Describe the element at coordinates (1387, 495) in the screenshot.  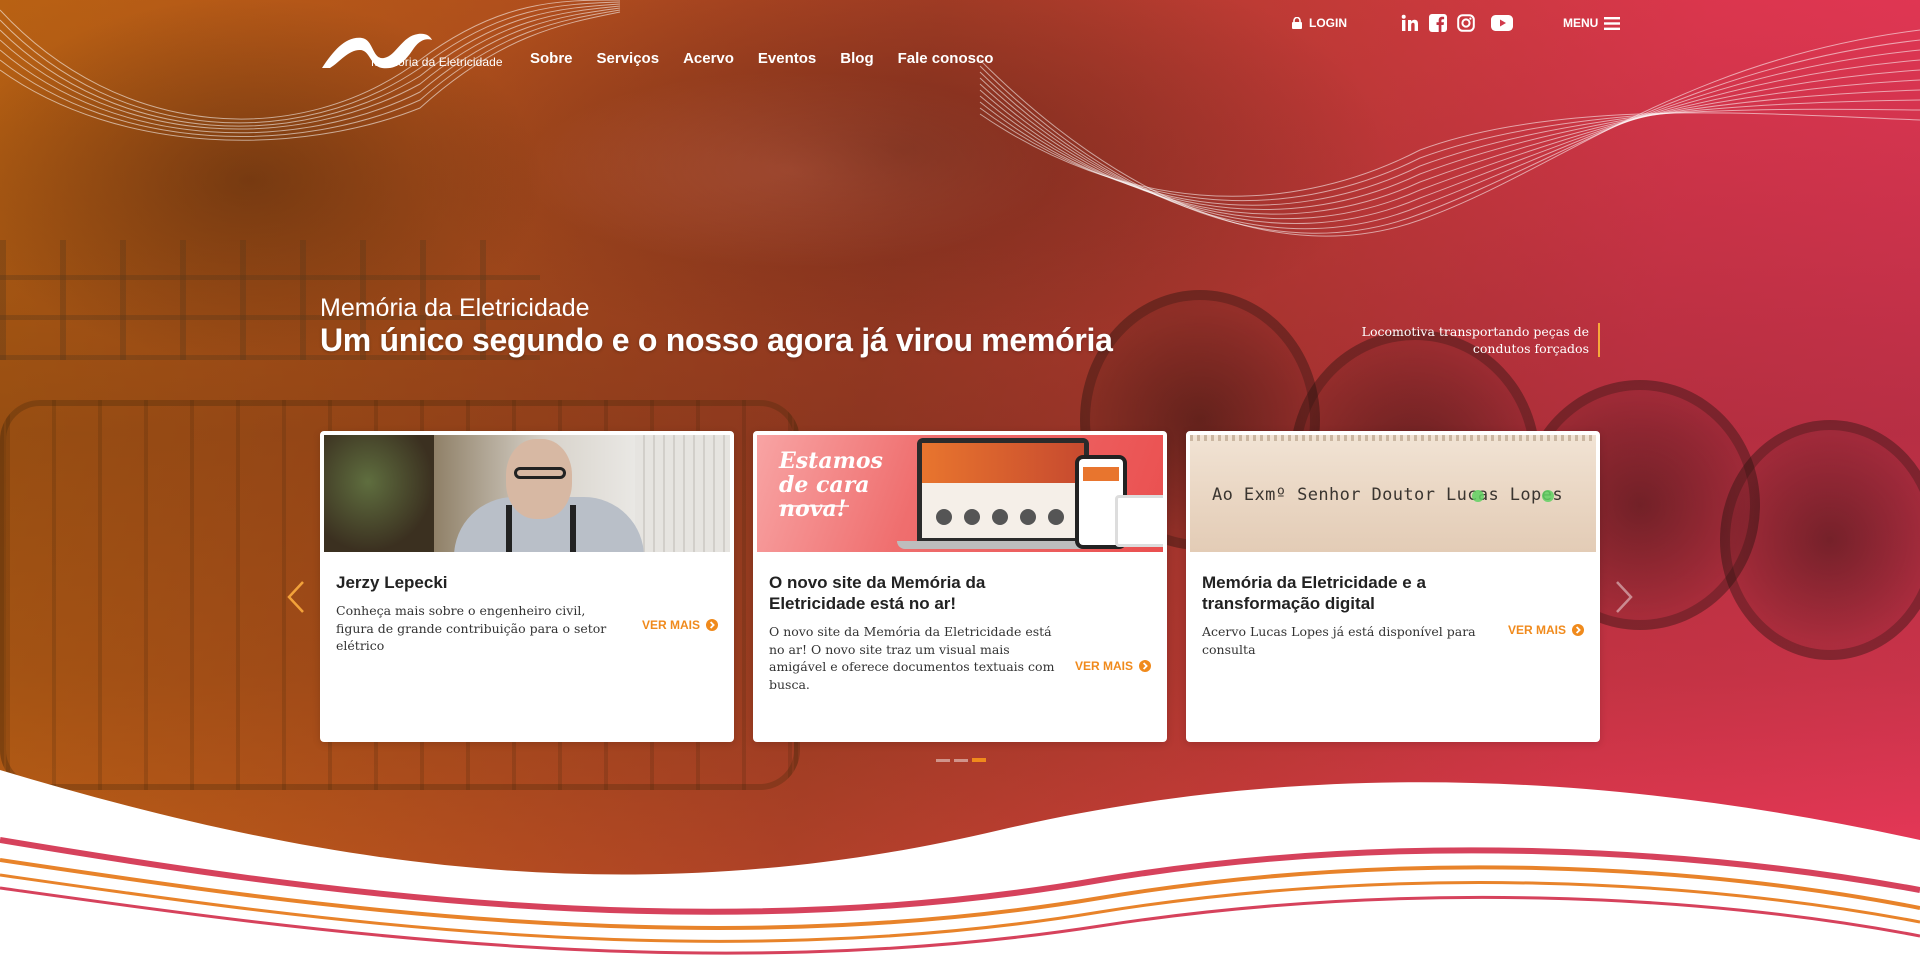
I see `thumb-text: Ao Exmº Senhor Doutor Lucas Lopes` at that location.